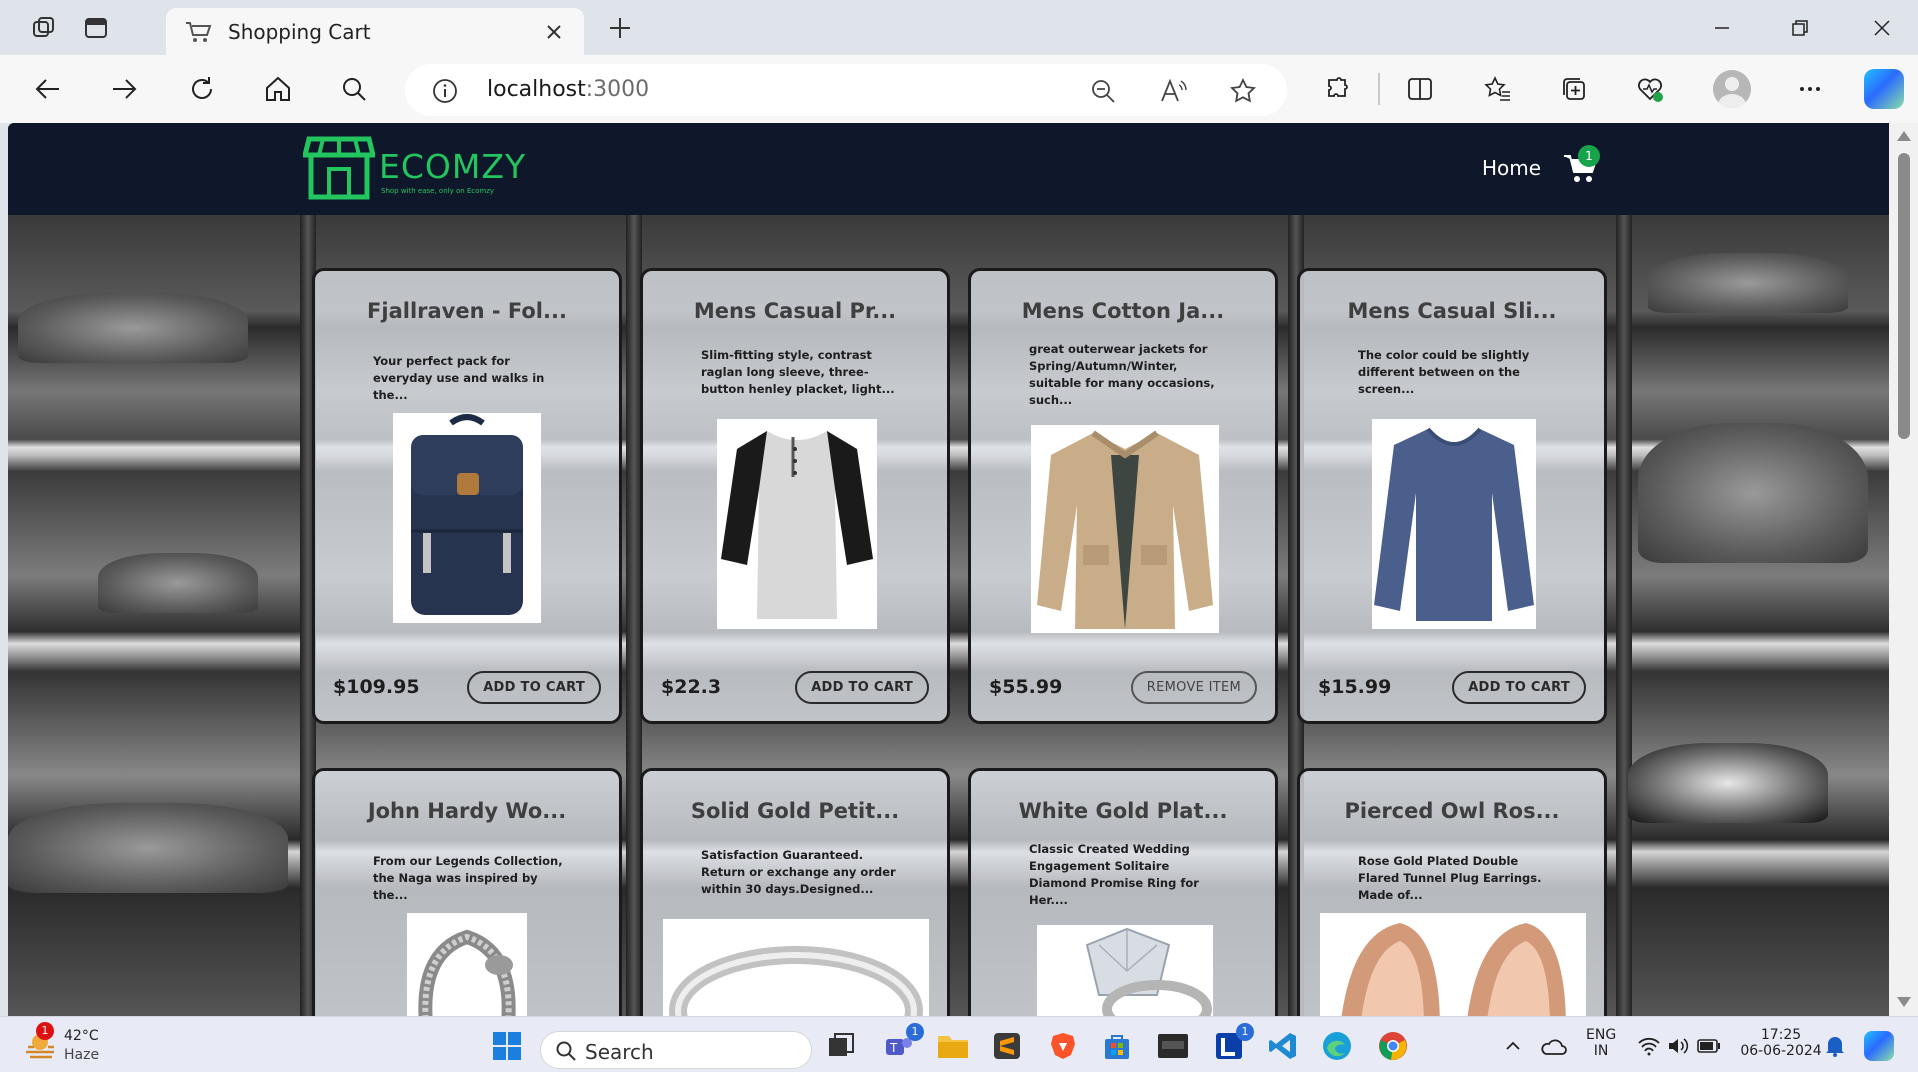  I want to click on scroll-down-arrow-icon, so click(1904, 1002).